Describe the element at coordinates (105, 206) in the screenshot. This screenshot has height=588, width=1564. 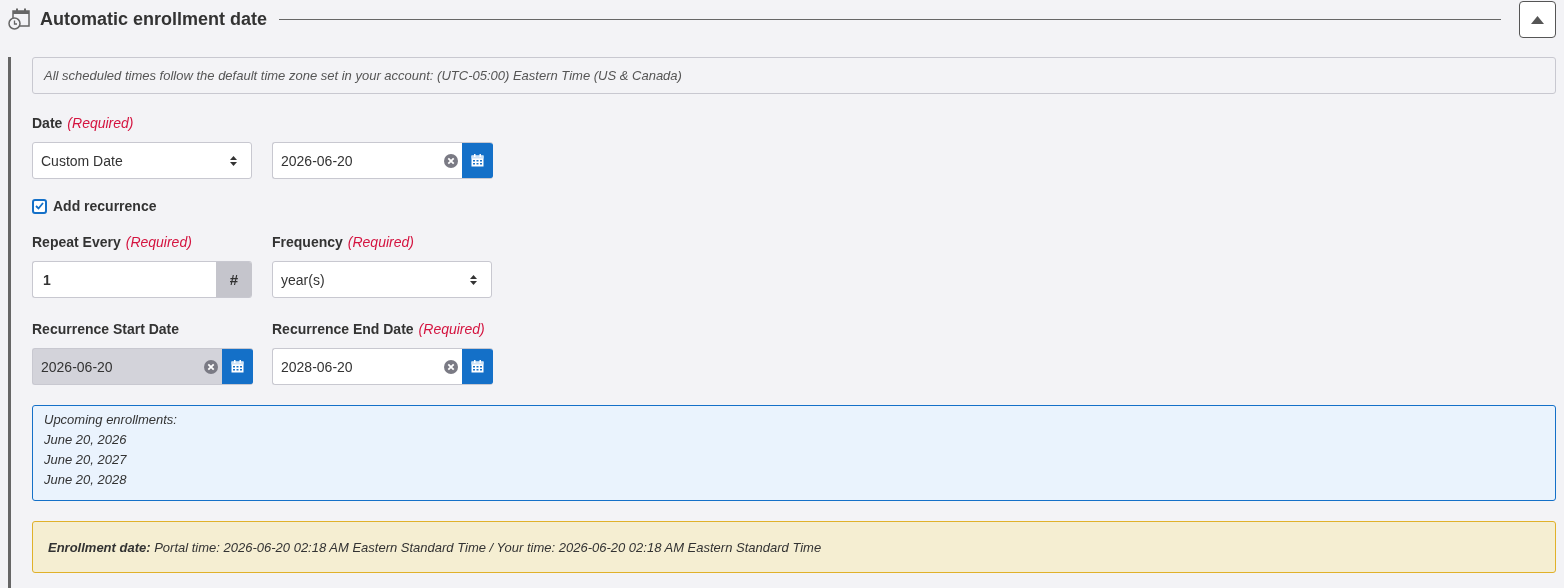
I see `checkbox-label: Add recurrence` at that location.